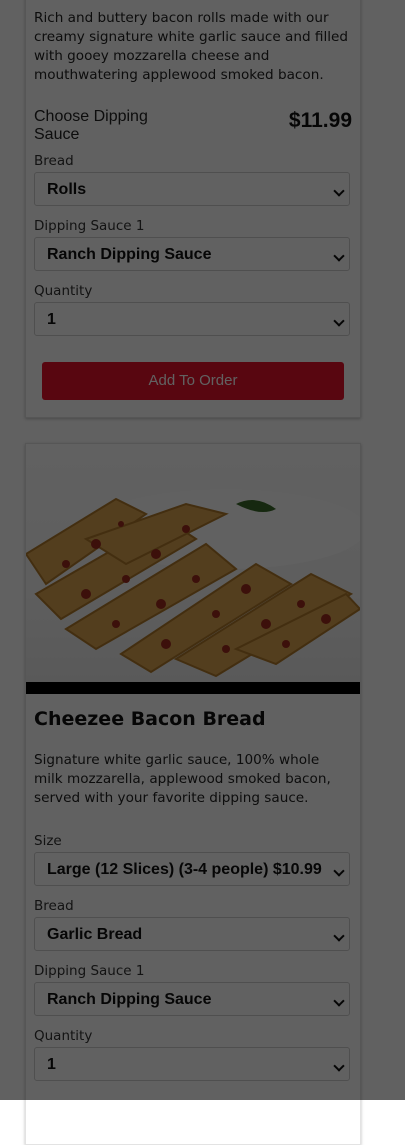 This screenshot has height=1145, width=405. Describe the element at coordinates (184, 869) in the screenshot. I see `size-select-value: Large (12 Slices) (3-4 people) $10.99` at that location.